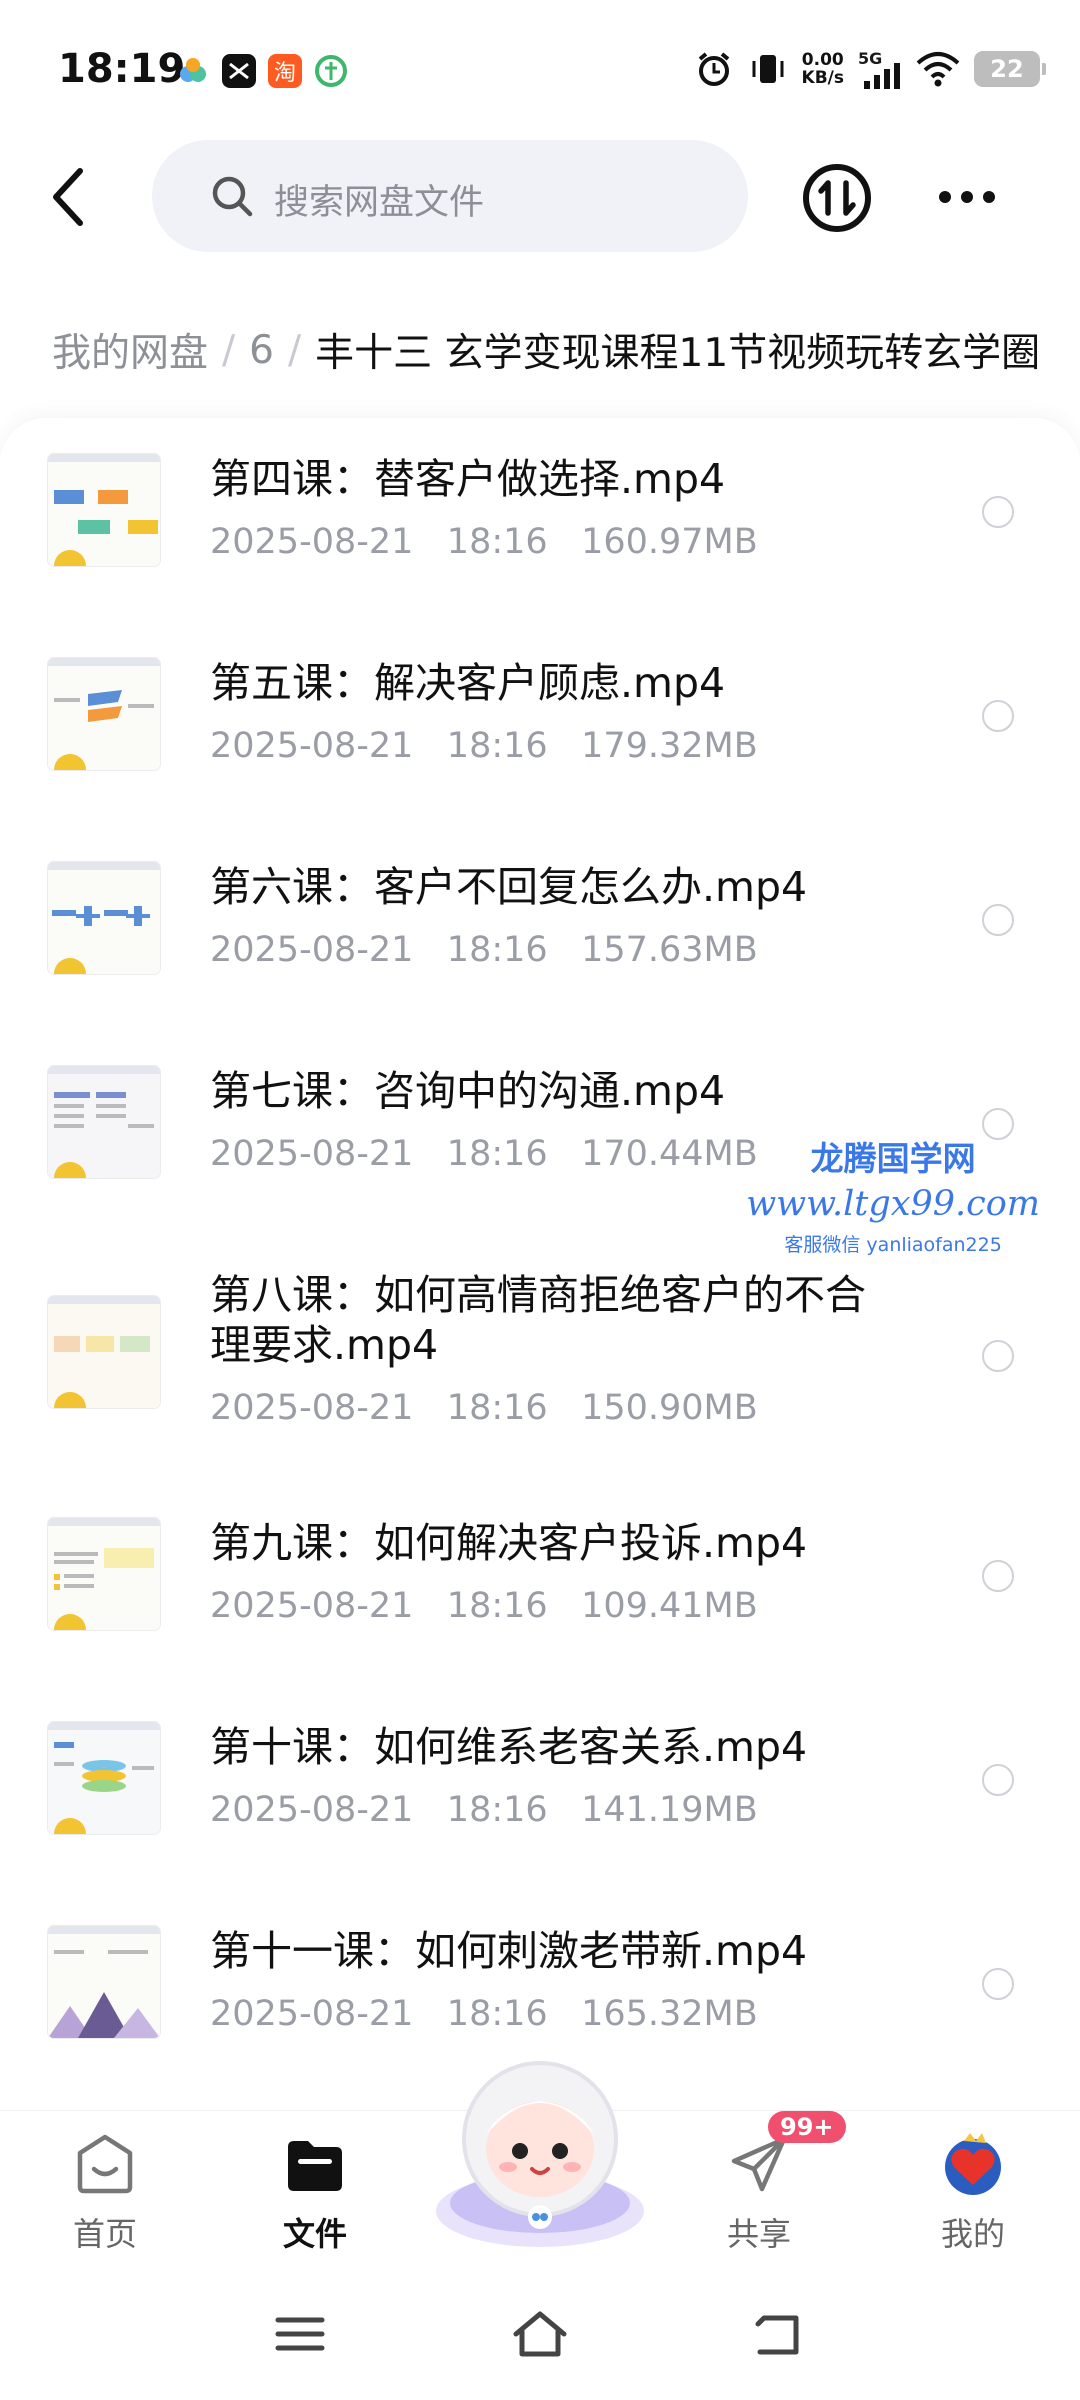 This screenshot has width=1080, height=2400. Describe the element at coordinates (261, 350) in the screenshot. I see `breadcrumb-level: 6` at that location.